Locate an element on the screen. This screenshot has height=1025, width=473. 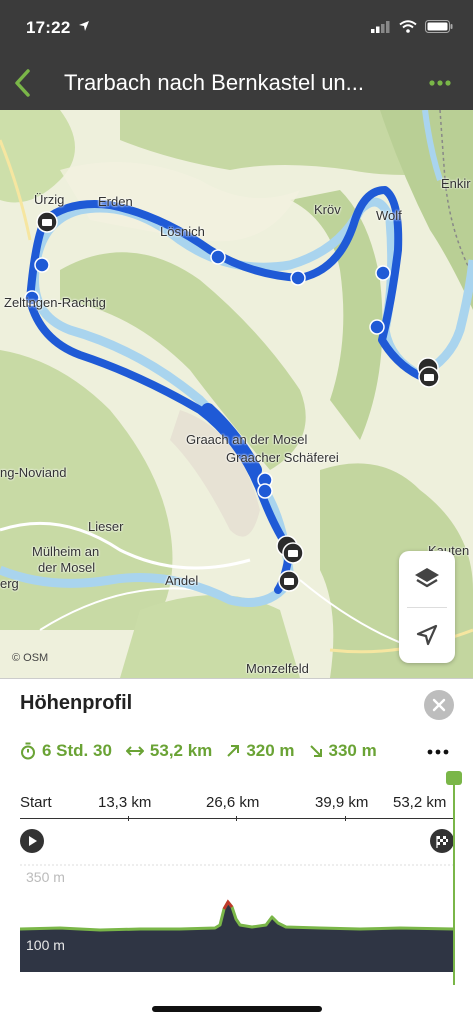
more-options-button is located at coordinates (440, 83).